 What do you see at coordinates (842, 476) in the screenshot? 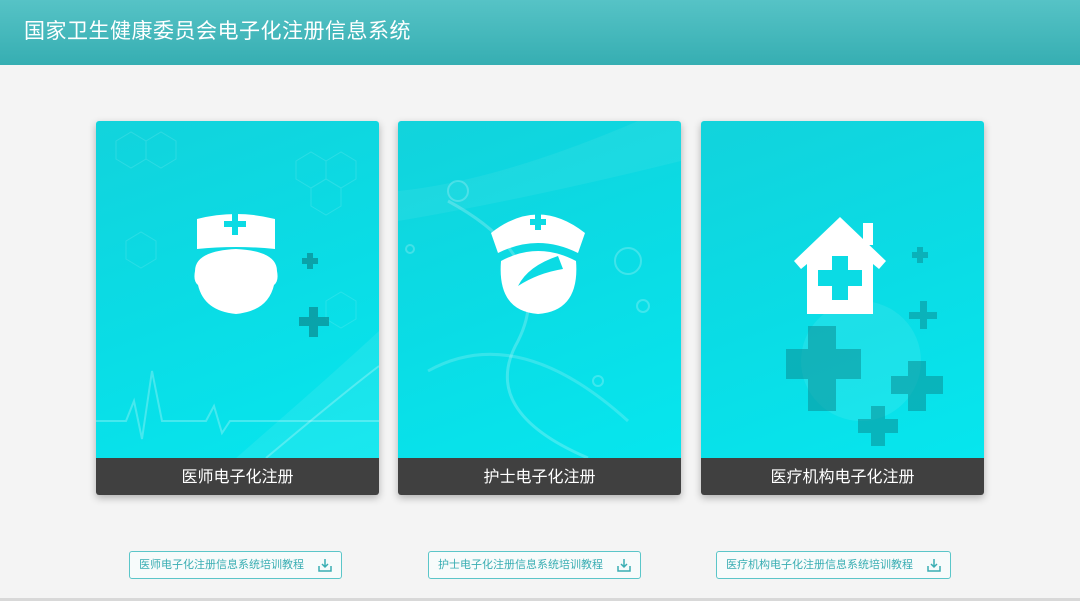
I see `card-label: 医疗机构电子化注册` at bounding box center [842, 476].